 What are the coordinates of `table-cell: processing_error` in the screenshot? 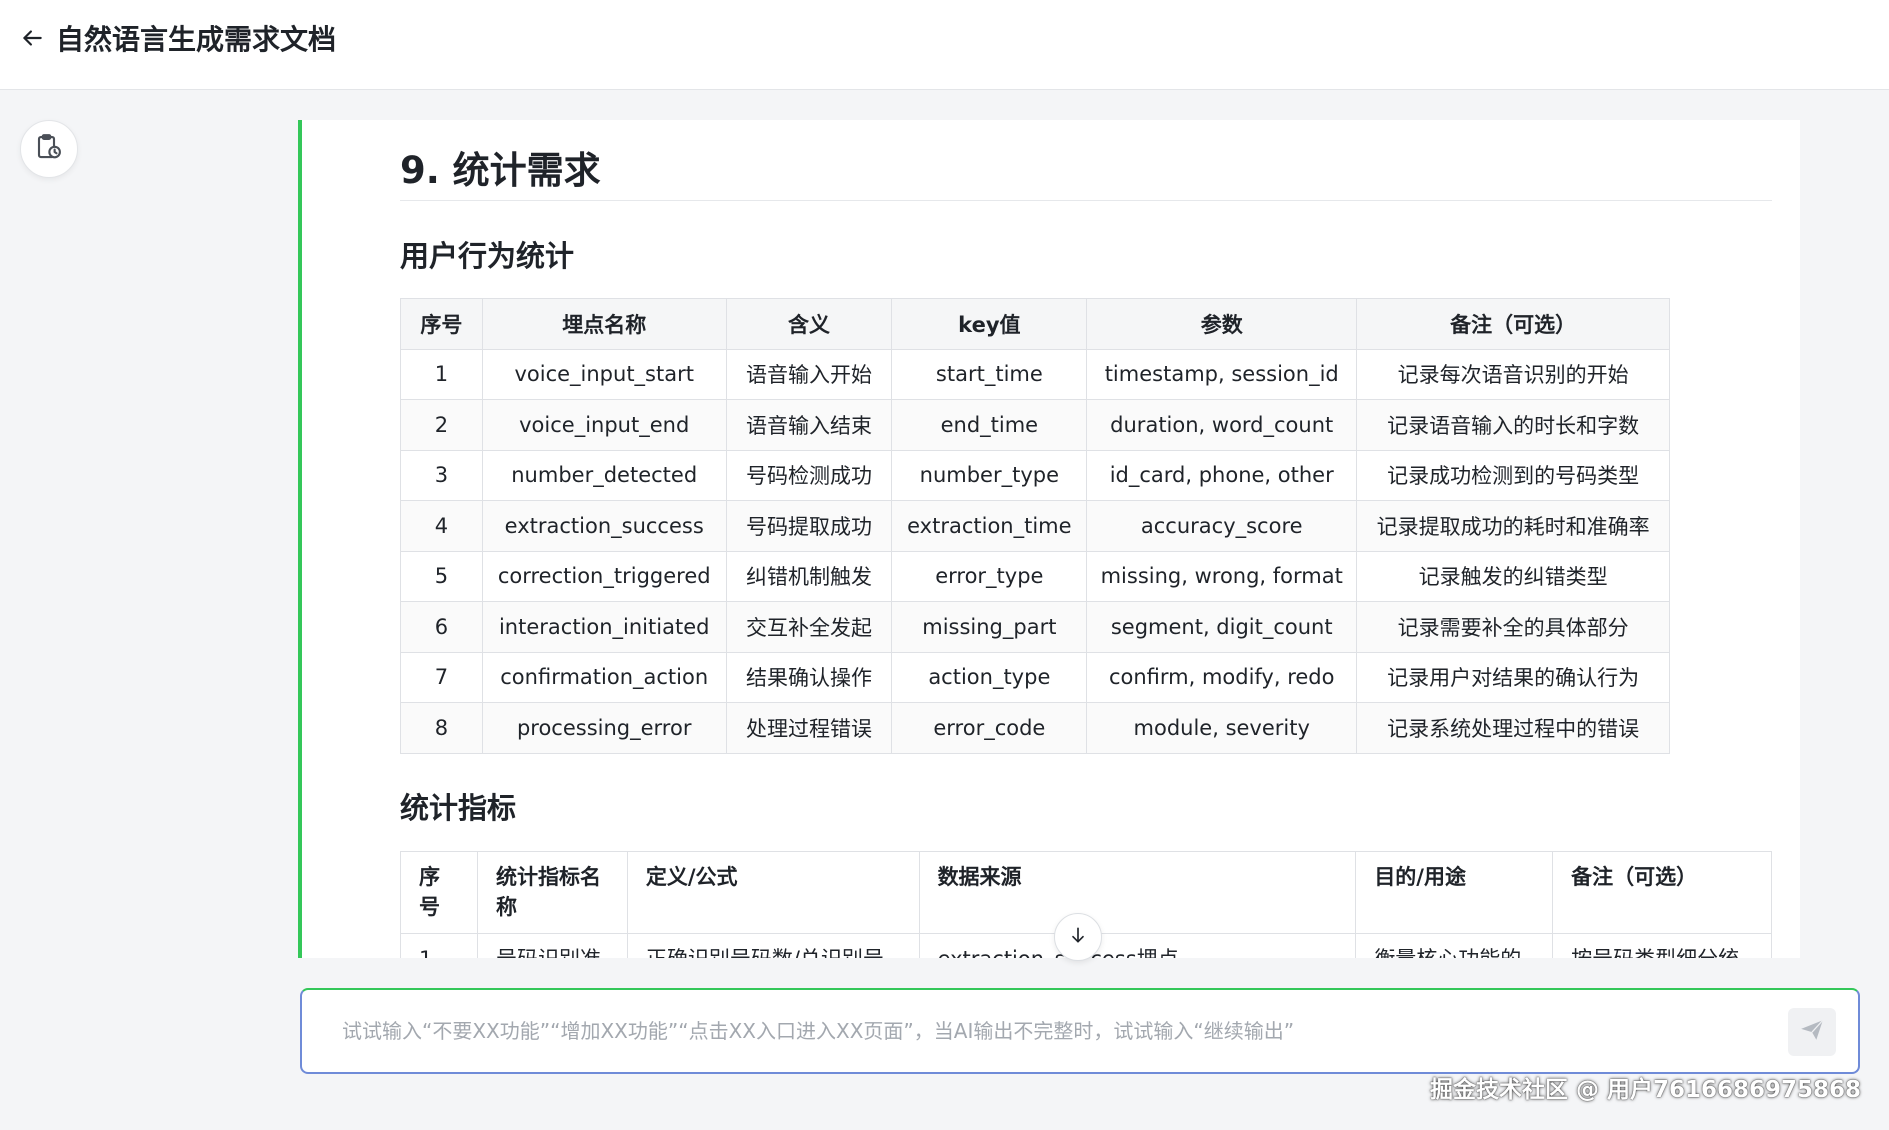 It's located at (604, 728).